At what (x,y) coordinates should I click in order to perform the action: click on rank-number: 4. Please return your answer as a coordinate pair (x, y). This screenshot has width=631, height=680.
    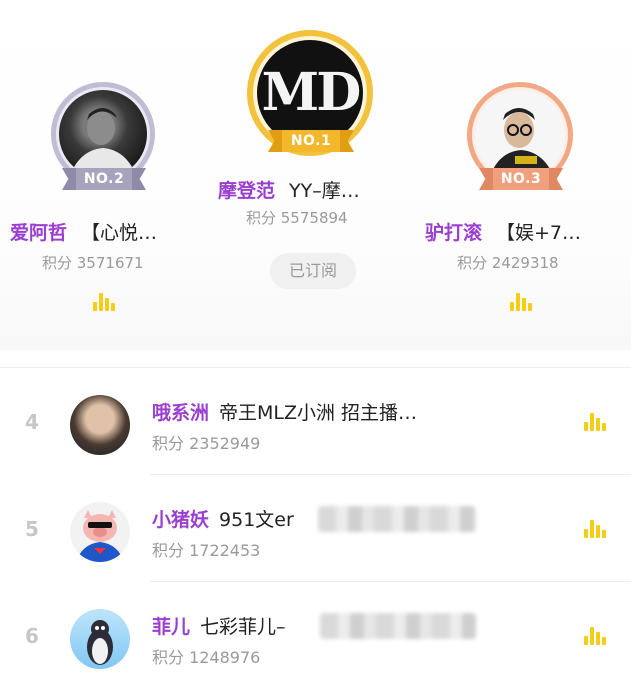
    Looking at the image, I should click on (32, 422).